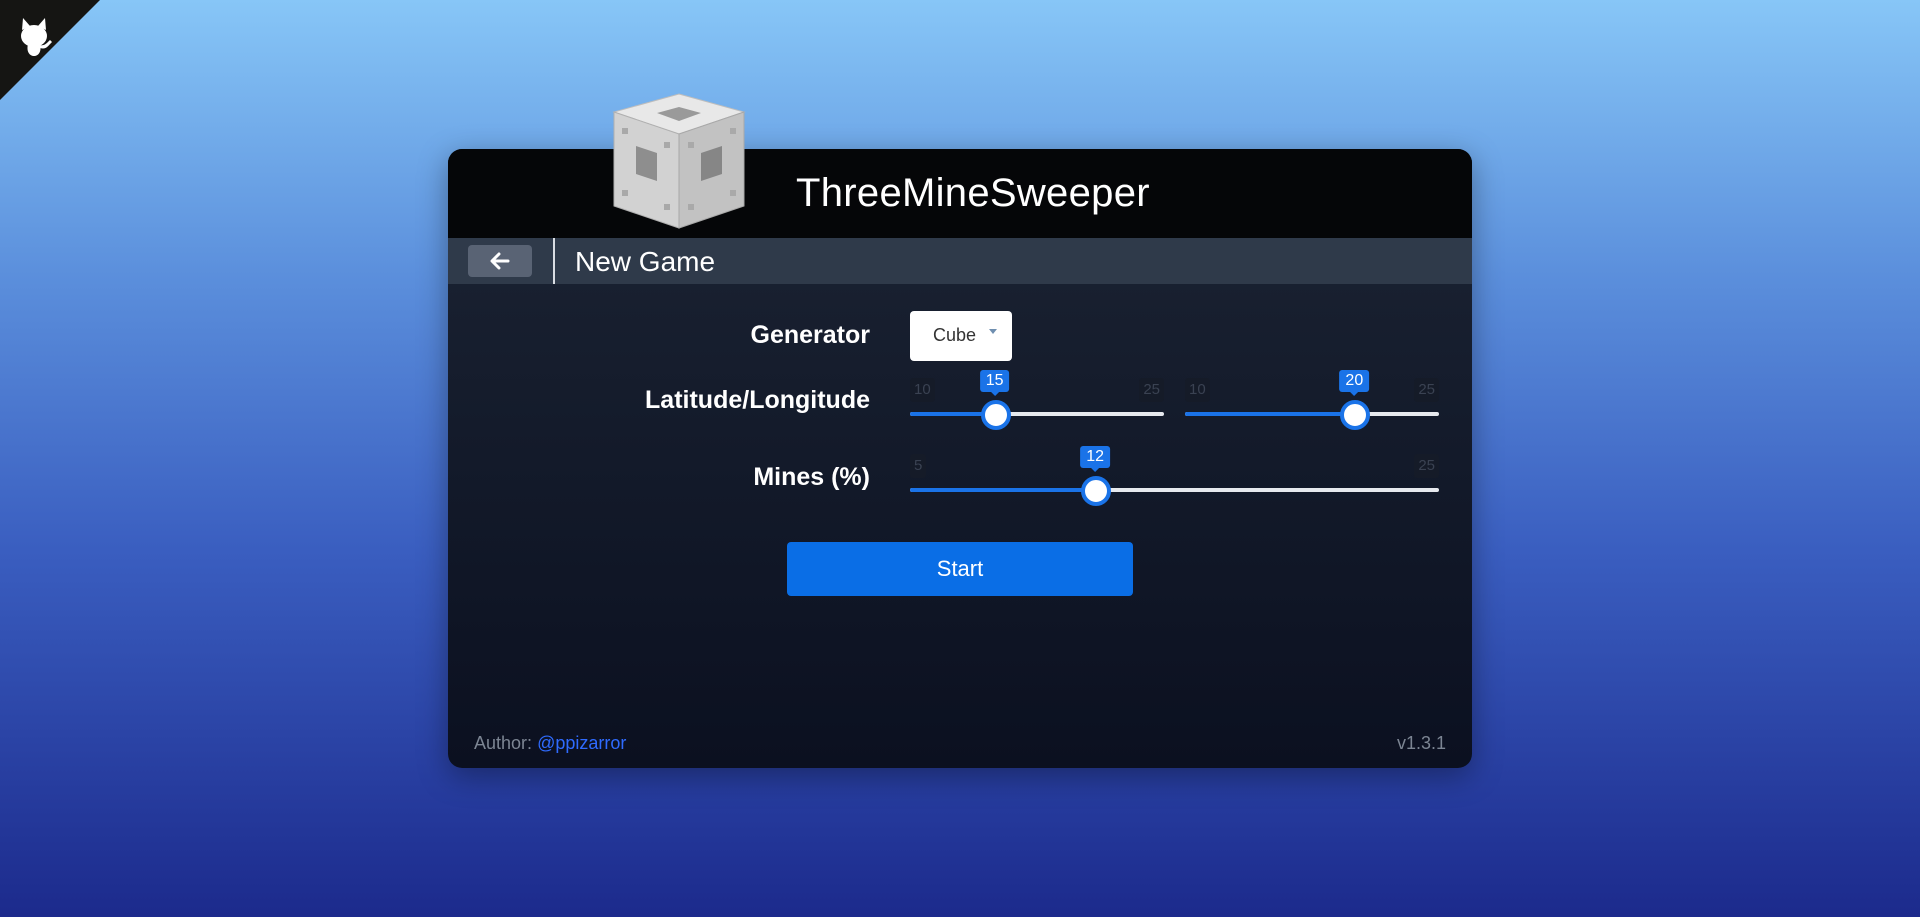 This screenshot has width=1920, height=917. What do you see at coordinates (993, 331) in the screenshot?
I see `chevron-down-icon` at bounding box center [993, 331].